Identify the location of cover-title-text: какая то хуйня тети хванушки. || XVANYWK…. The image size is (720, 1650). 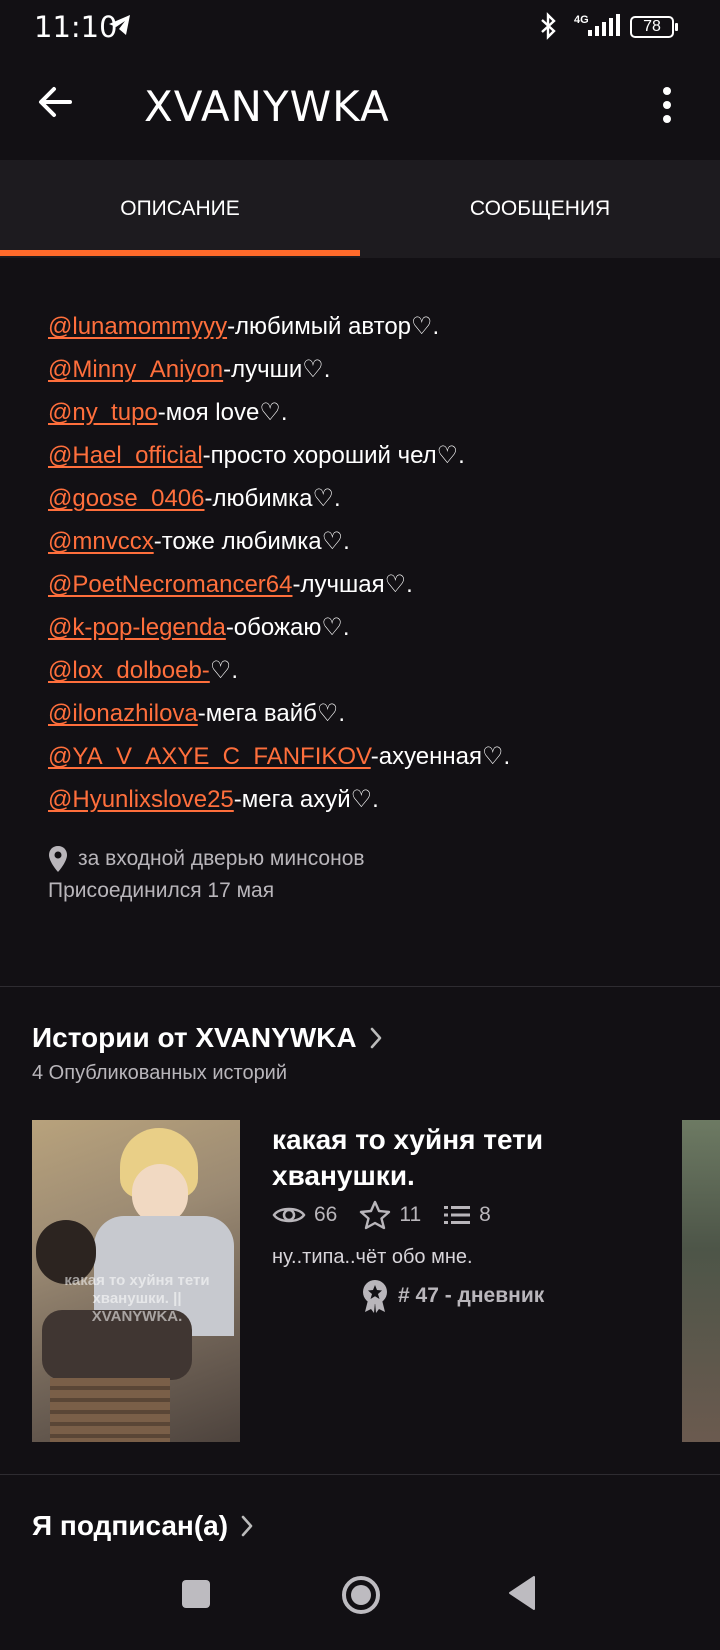
(137, 1298).